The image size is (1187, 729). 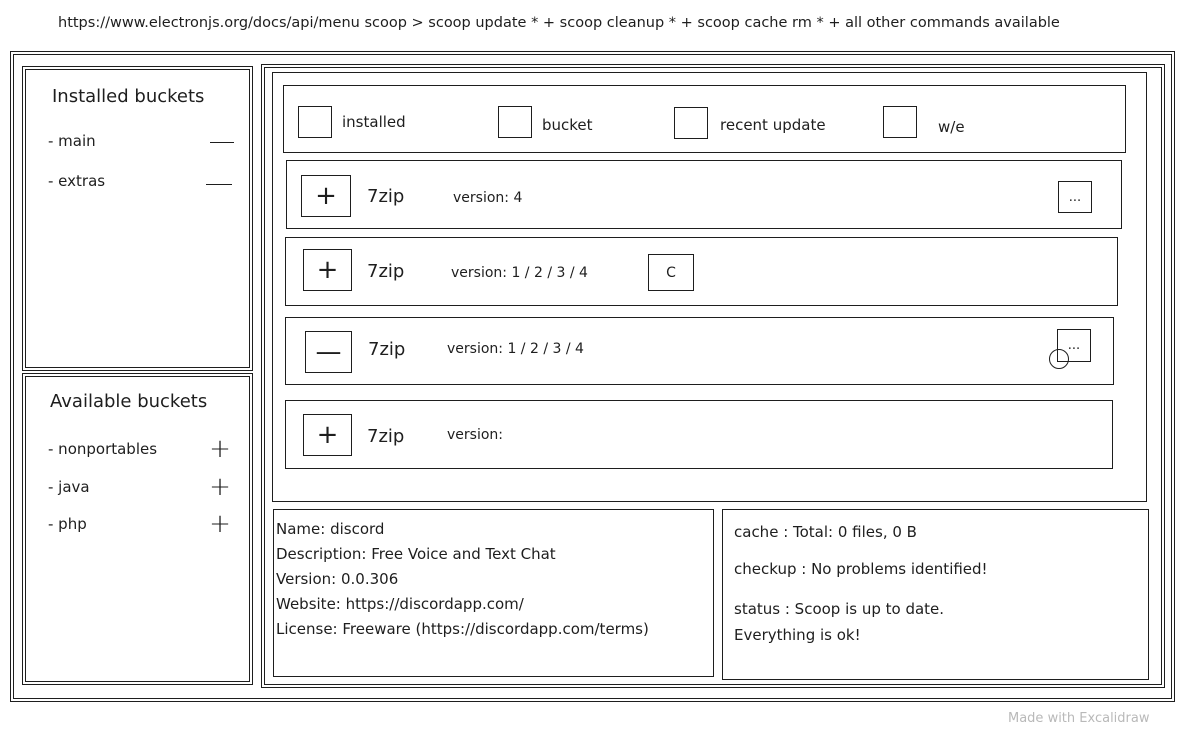 I want to click on bucket-item-php: - php, so click(x=67, y=524).